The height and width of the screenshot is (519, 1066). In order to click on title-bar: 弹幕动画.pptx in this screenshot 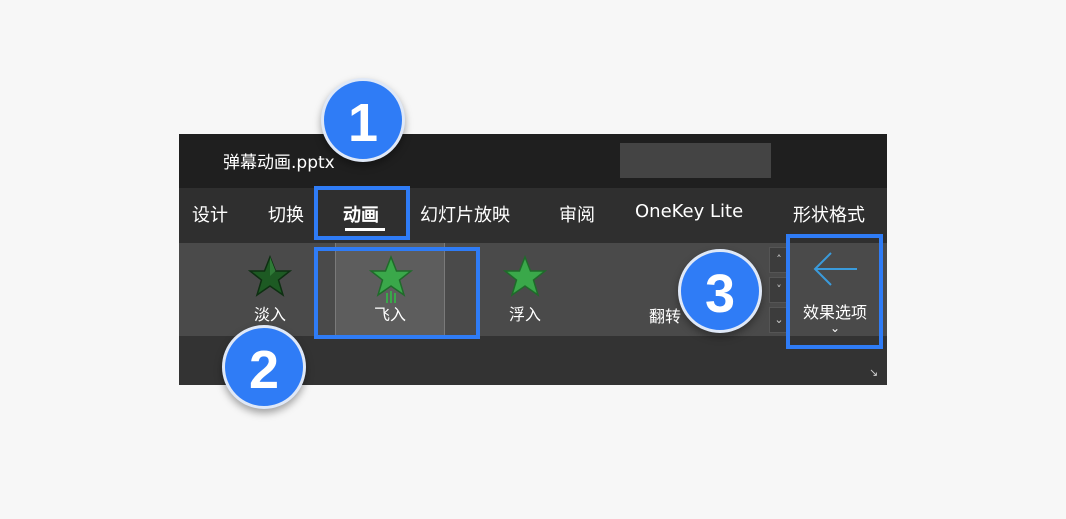, I will do `click(533, 161)`.